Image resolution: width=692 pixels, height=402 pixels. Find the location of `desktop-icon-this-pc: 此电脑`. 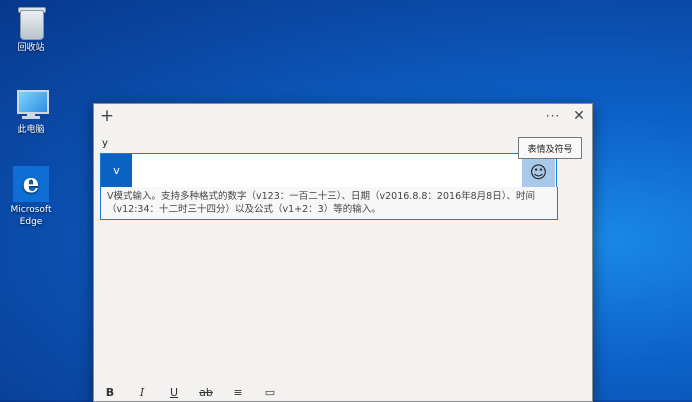

desktop-icon-this-pc: 此电脑 is located at coordinates (31, 111).